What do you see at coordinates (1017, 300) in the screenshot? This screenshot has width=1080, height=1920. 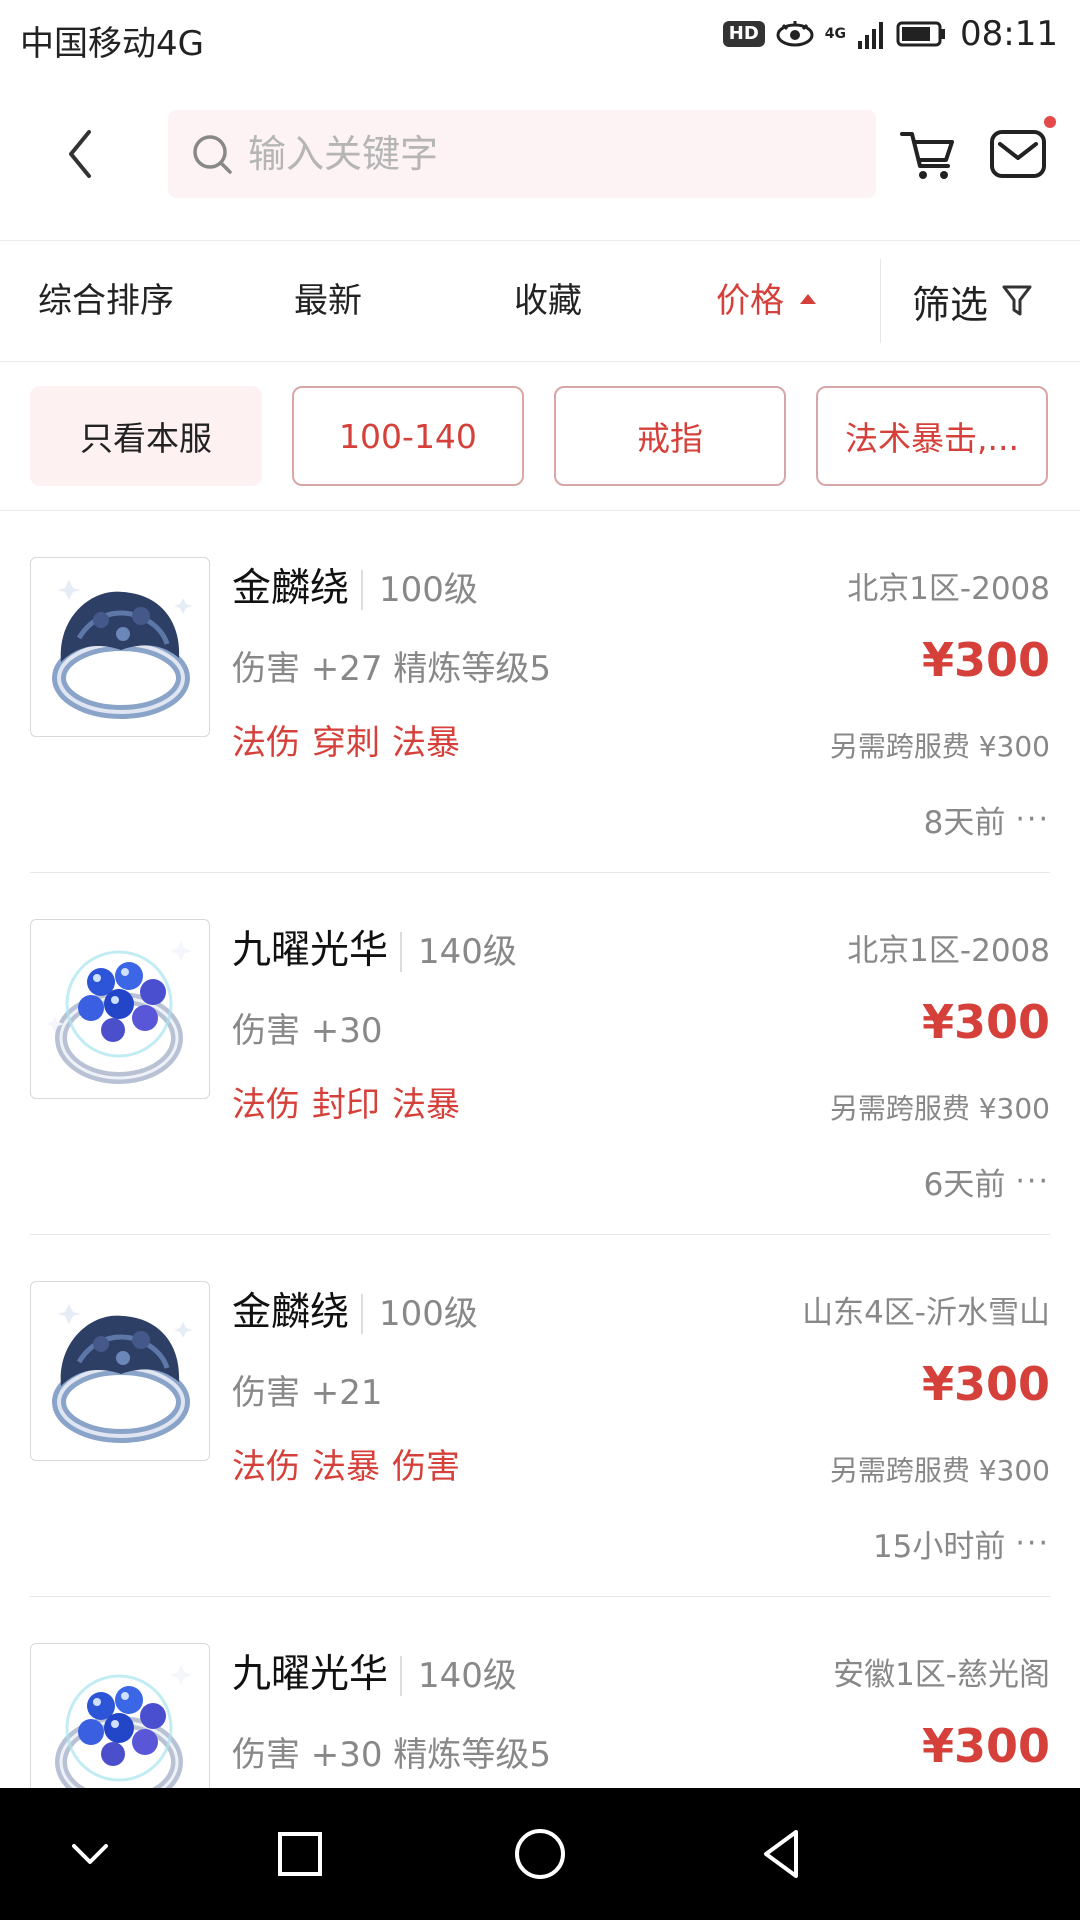 I see `funnel-icon` at bounding box center [1017, 300].